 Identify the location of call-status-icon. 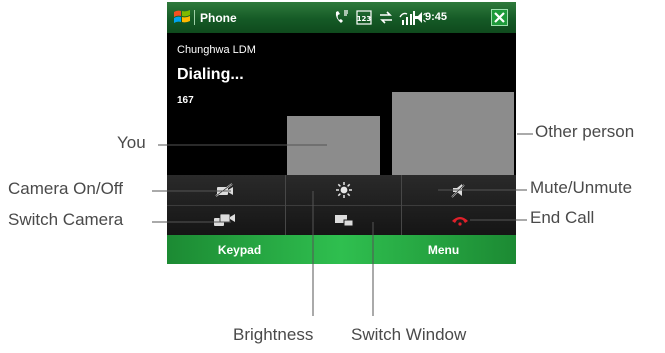
(342, 17).